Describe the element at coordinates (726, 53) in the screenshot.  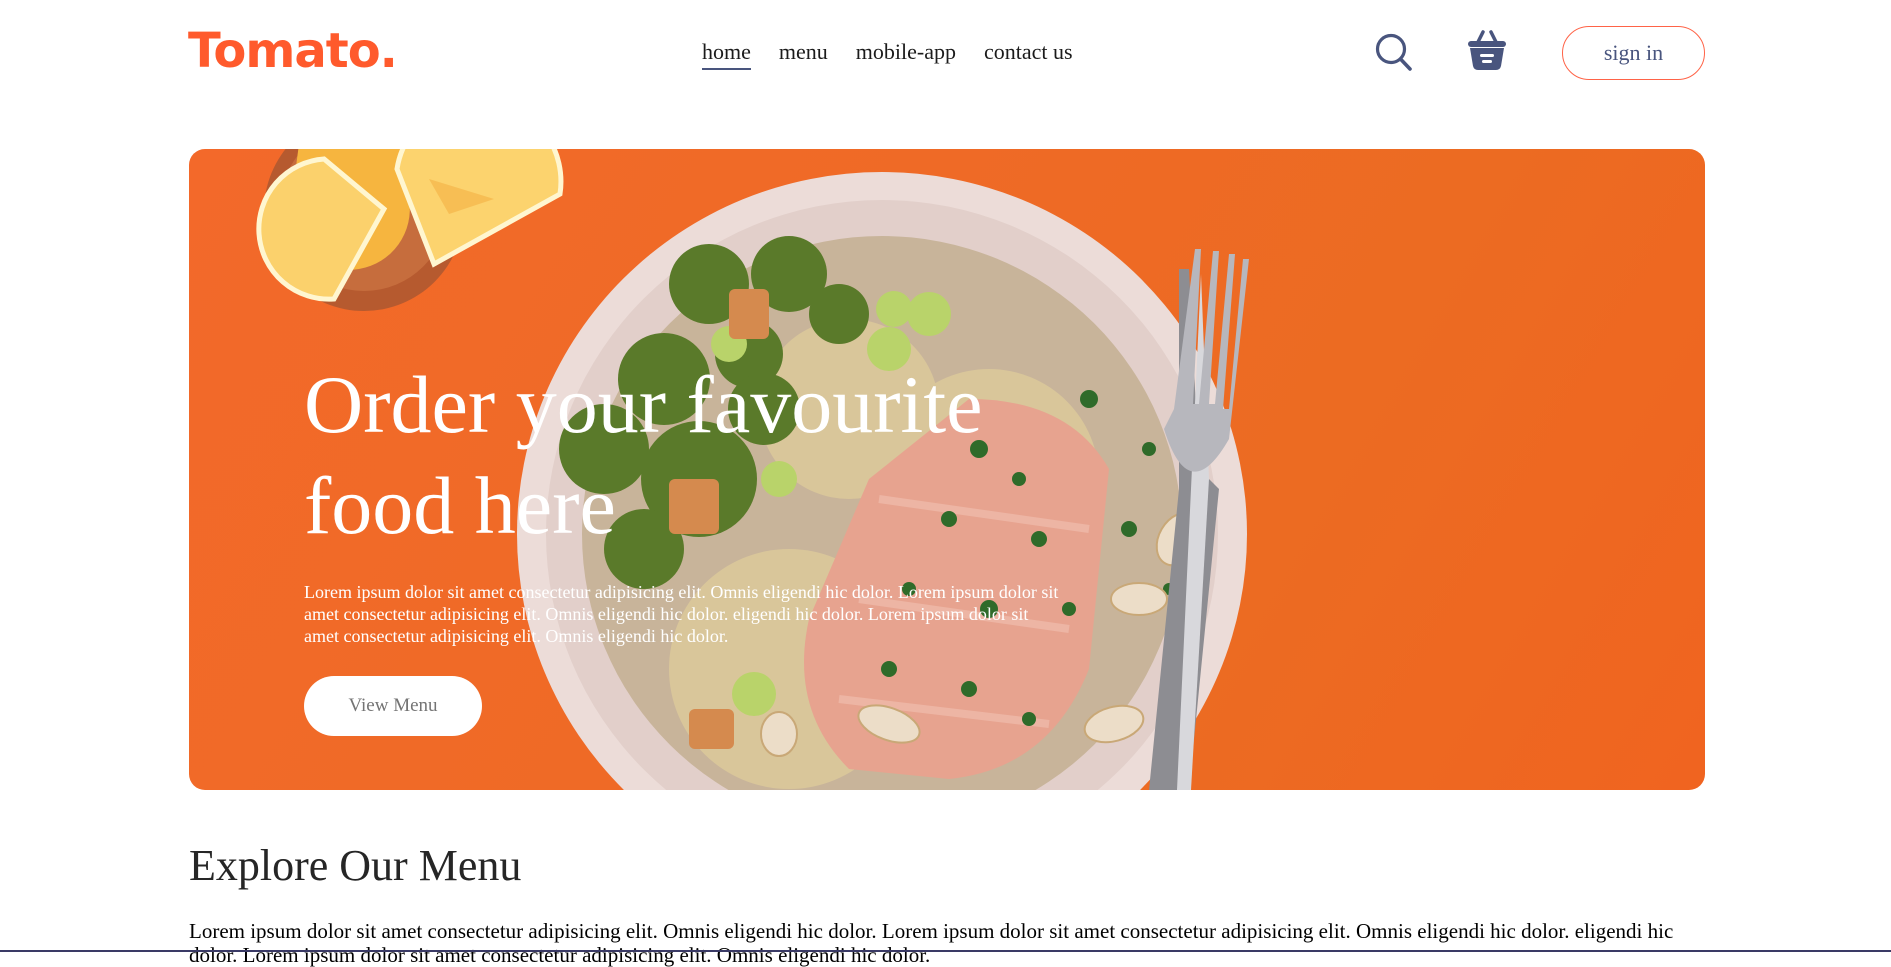
I see `nav-link-home: home` at that location.